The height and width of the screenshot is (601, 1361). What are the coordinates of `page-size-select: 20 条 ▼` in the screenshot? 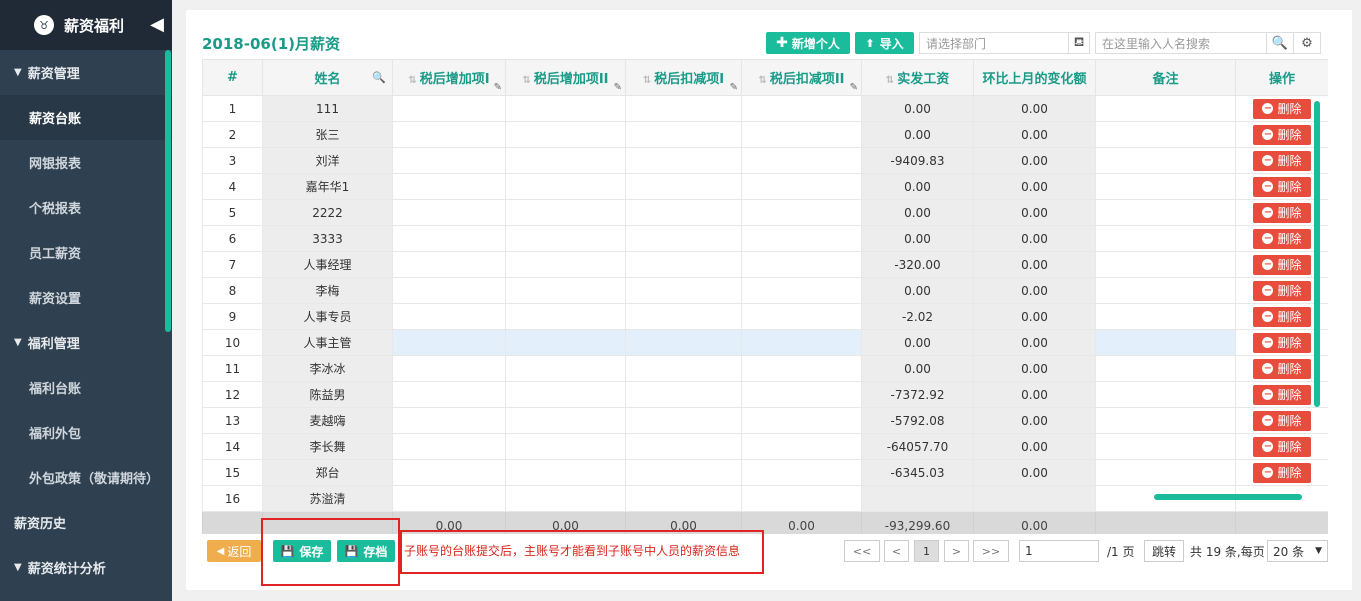 It's located at (1297, 551).